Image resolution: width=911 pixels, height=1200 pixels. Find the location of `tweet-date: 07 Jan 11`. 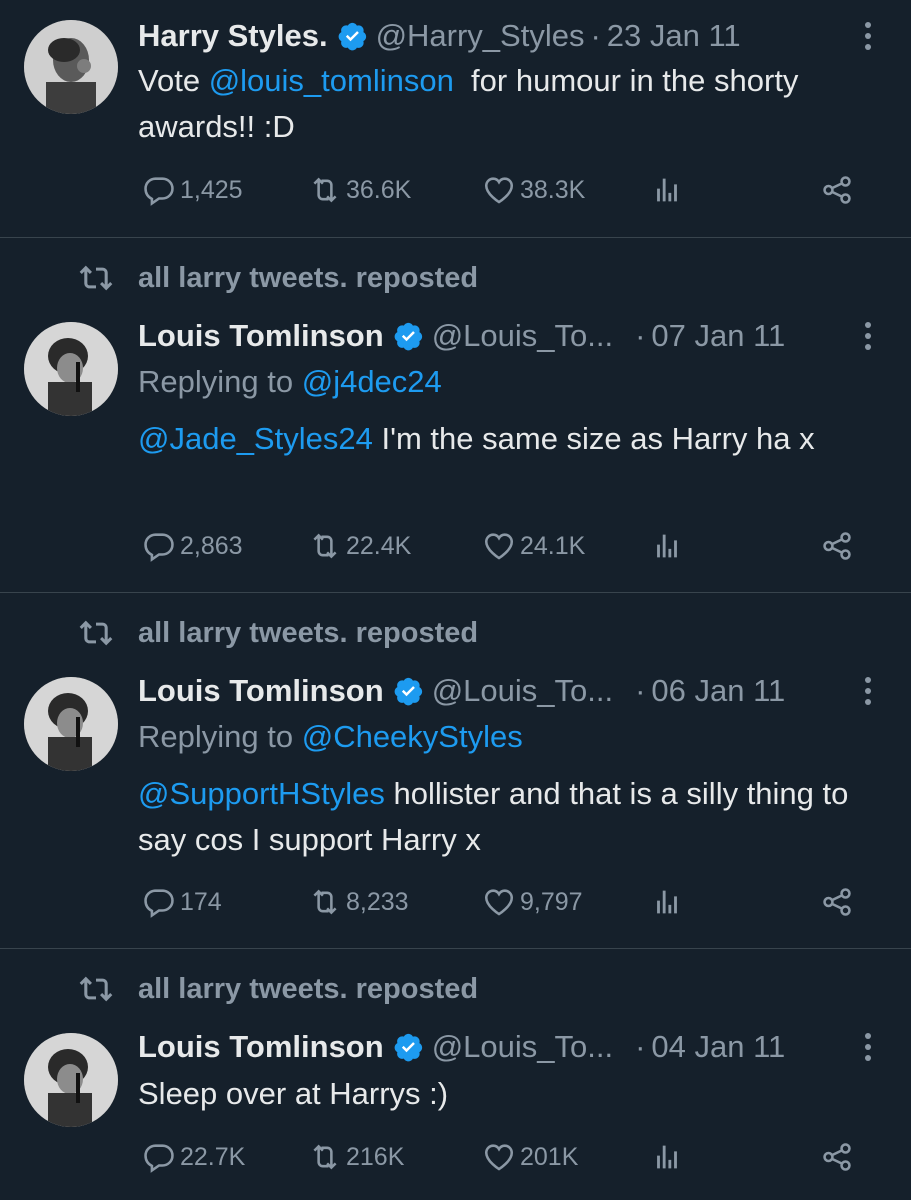

tweet-date: 07 Jan 11 is located at coordinates (718, 336).